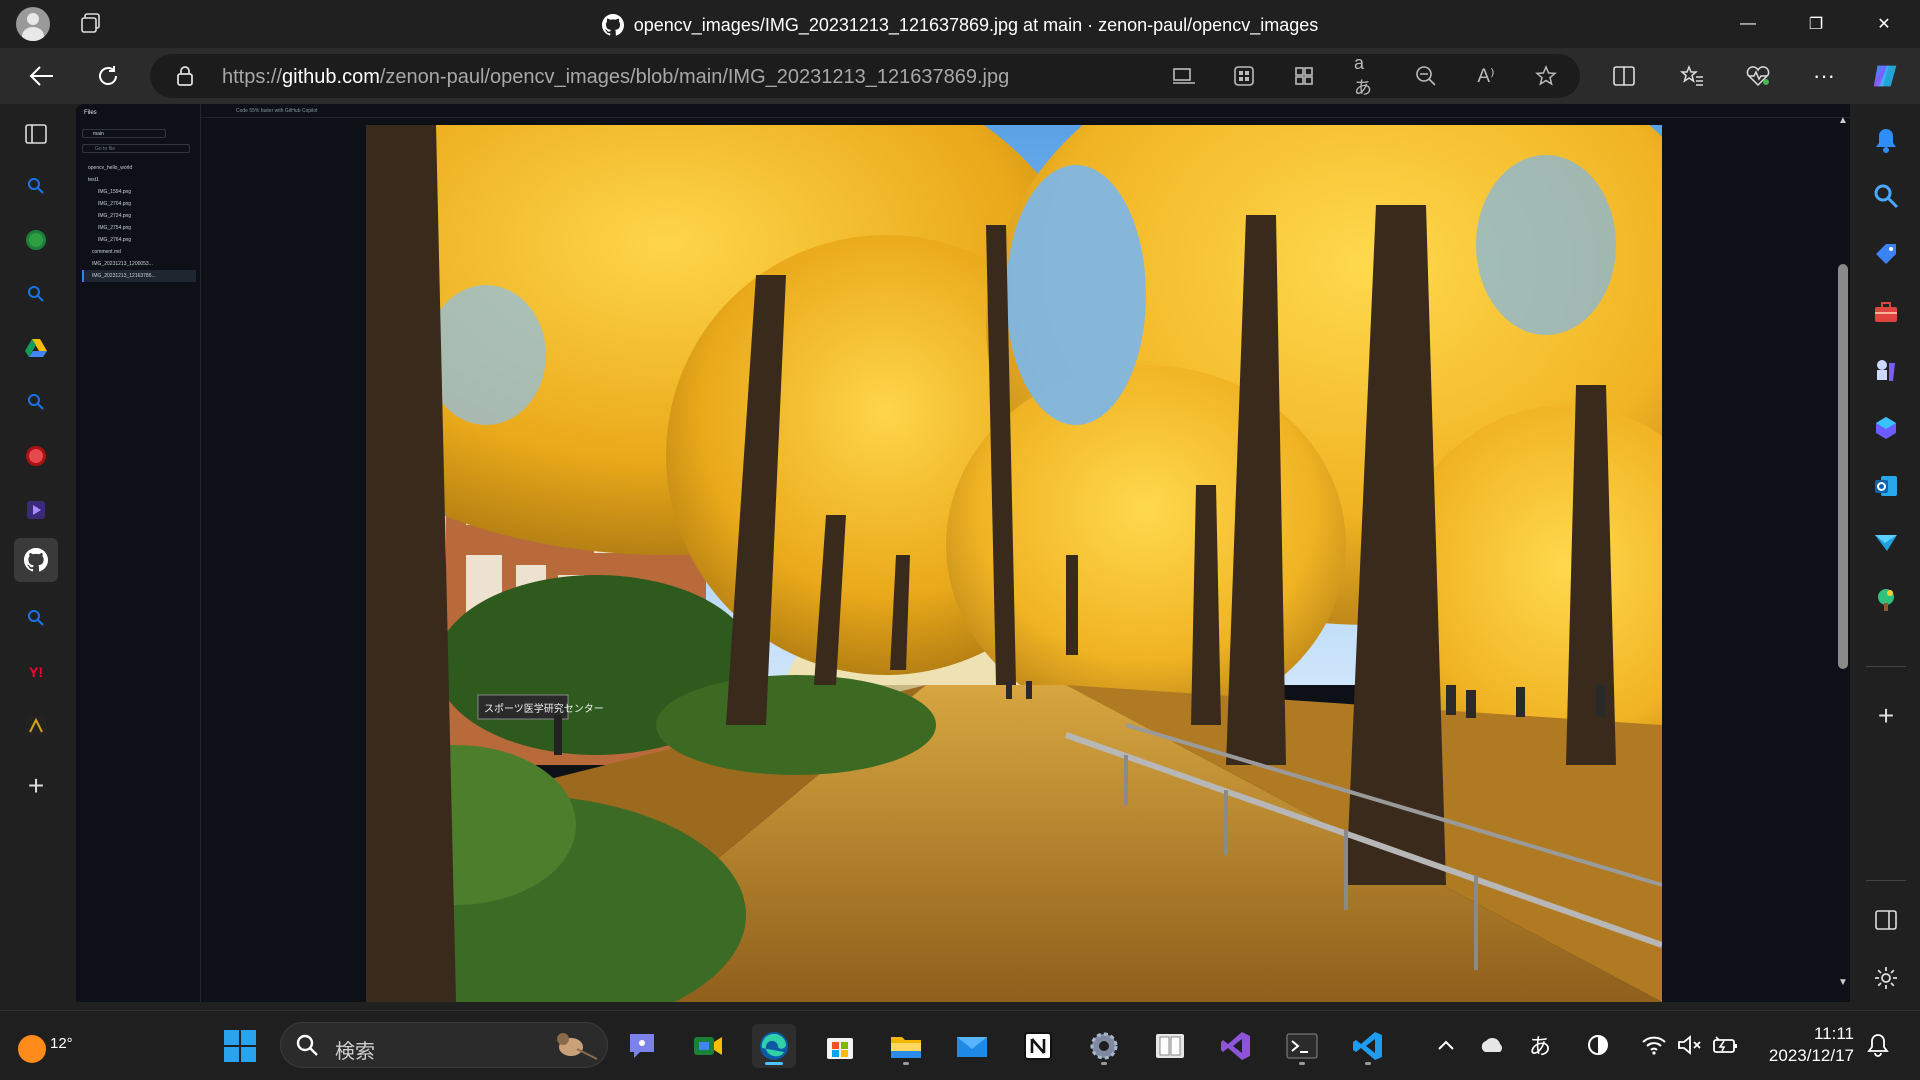 The height and width of the screenshot is (1080, 1920). I want to click on microsoft-365-icon, so click(1886, 428).